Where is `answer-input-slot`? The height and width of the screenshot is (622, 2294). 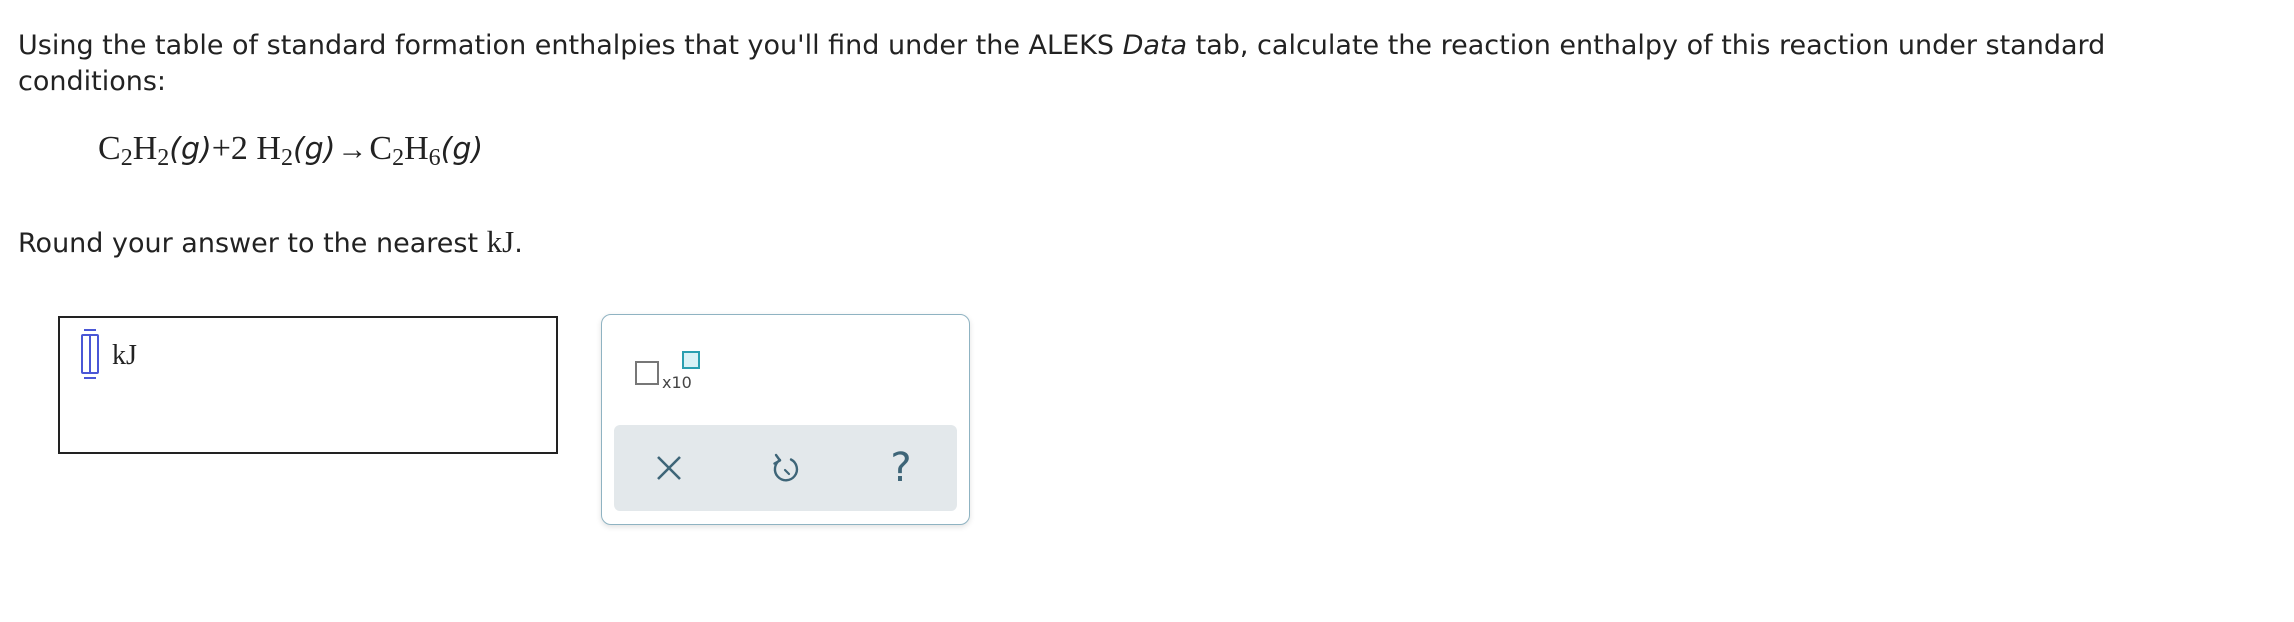
answer-input-slot is located at coordinates (90, 354).